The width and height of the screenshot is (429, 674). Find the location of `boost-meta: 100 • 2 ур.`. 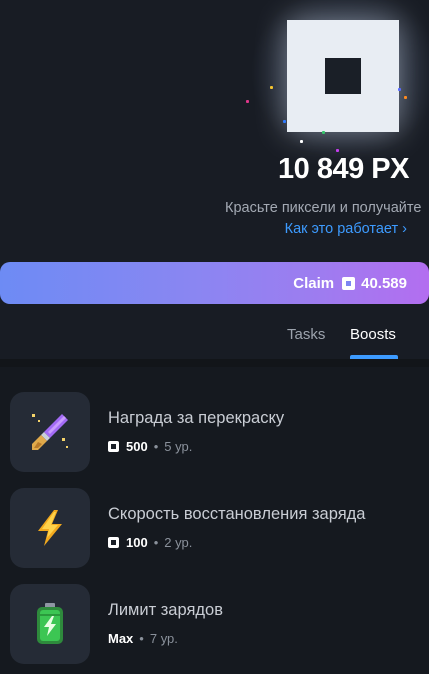

boost-meta: 100 • 2 ур. is located at coordinates (150, 542).